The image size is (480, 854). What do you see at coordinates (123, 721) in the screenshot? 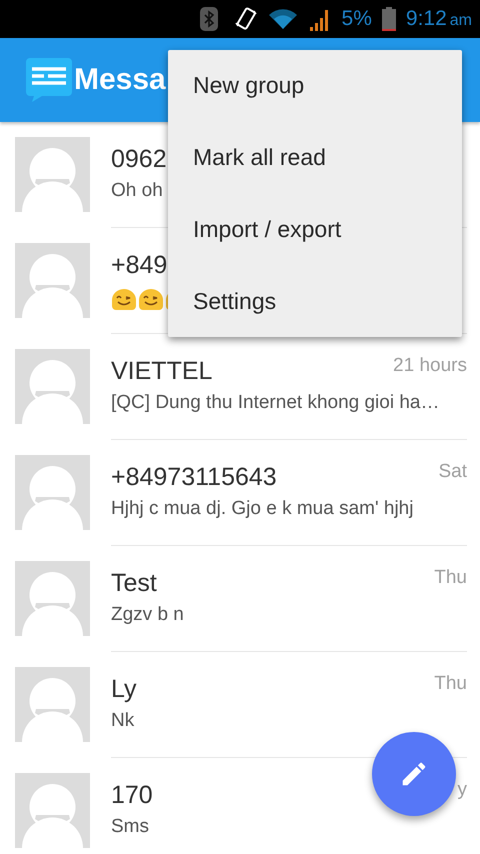
I see `message-snippet: Nk` at bounding box center [123, 721].